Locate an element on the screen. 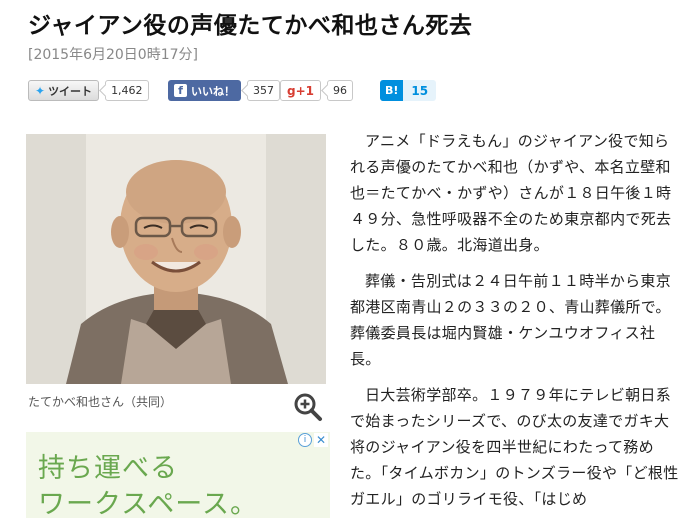 This screenshot has width=690, height=518. advertisement: 持ち運べる ワークスペース。 i ✕ is located at coordinates (178, 475).